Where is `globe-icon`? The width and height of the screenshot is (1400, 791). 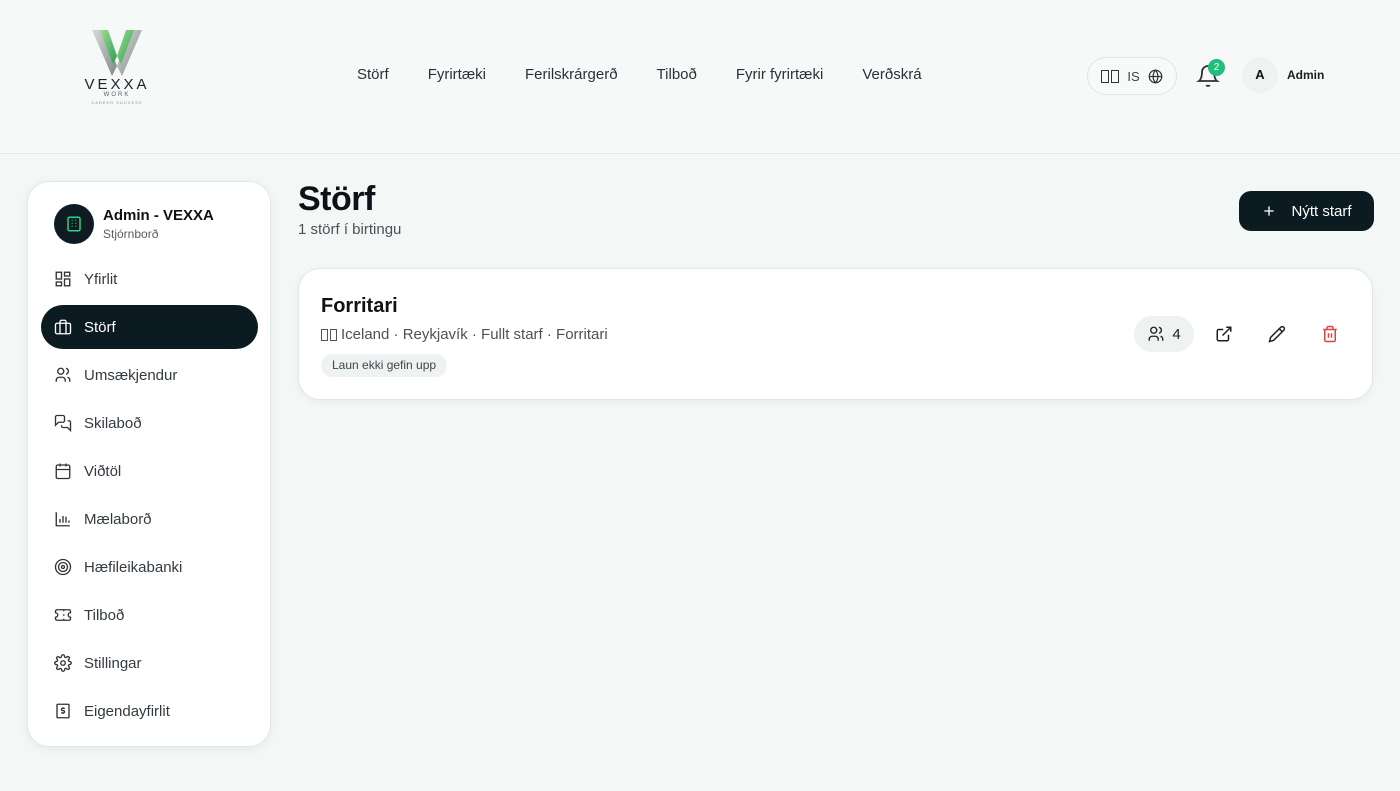 globe-icon is located at coordinates (1155, 76).